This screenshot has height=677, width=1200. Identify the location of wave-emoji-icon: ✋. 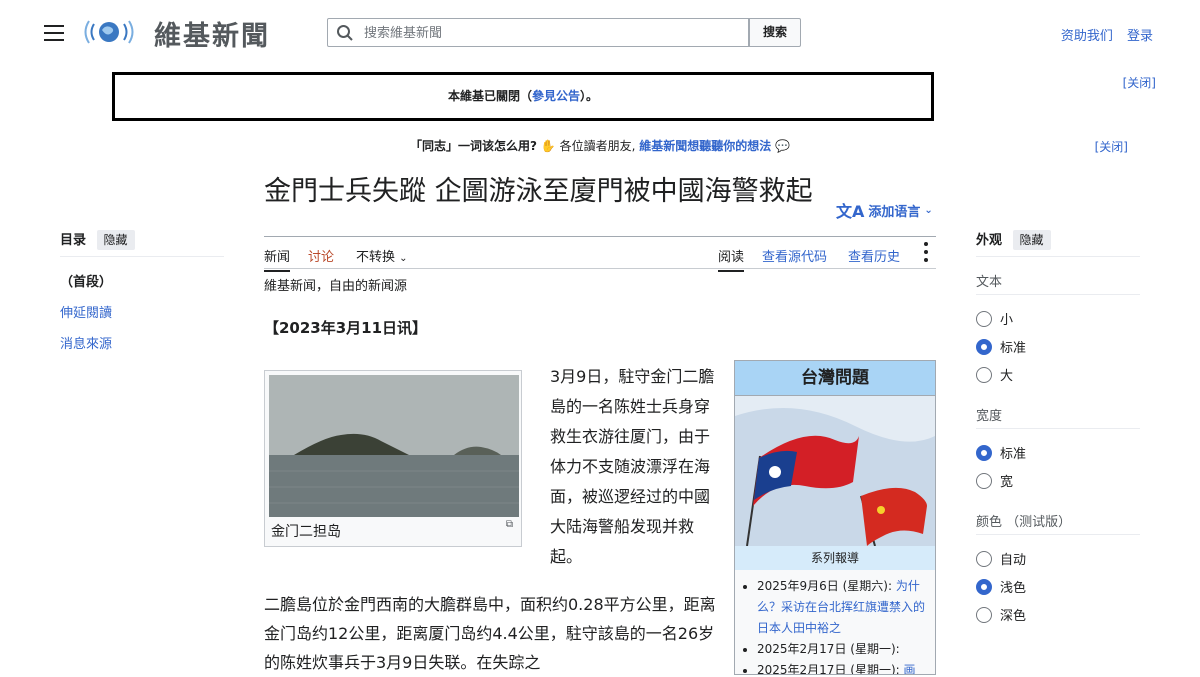
(548, 146).